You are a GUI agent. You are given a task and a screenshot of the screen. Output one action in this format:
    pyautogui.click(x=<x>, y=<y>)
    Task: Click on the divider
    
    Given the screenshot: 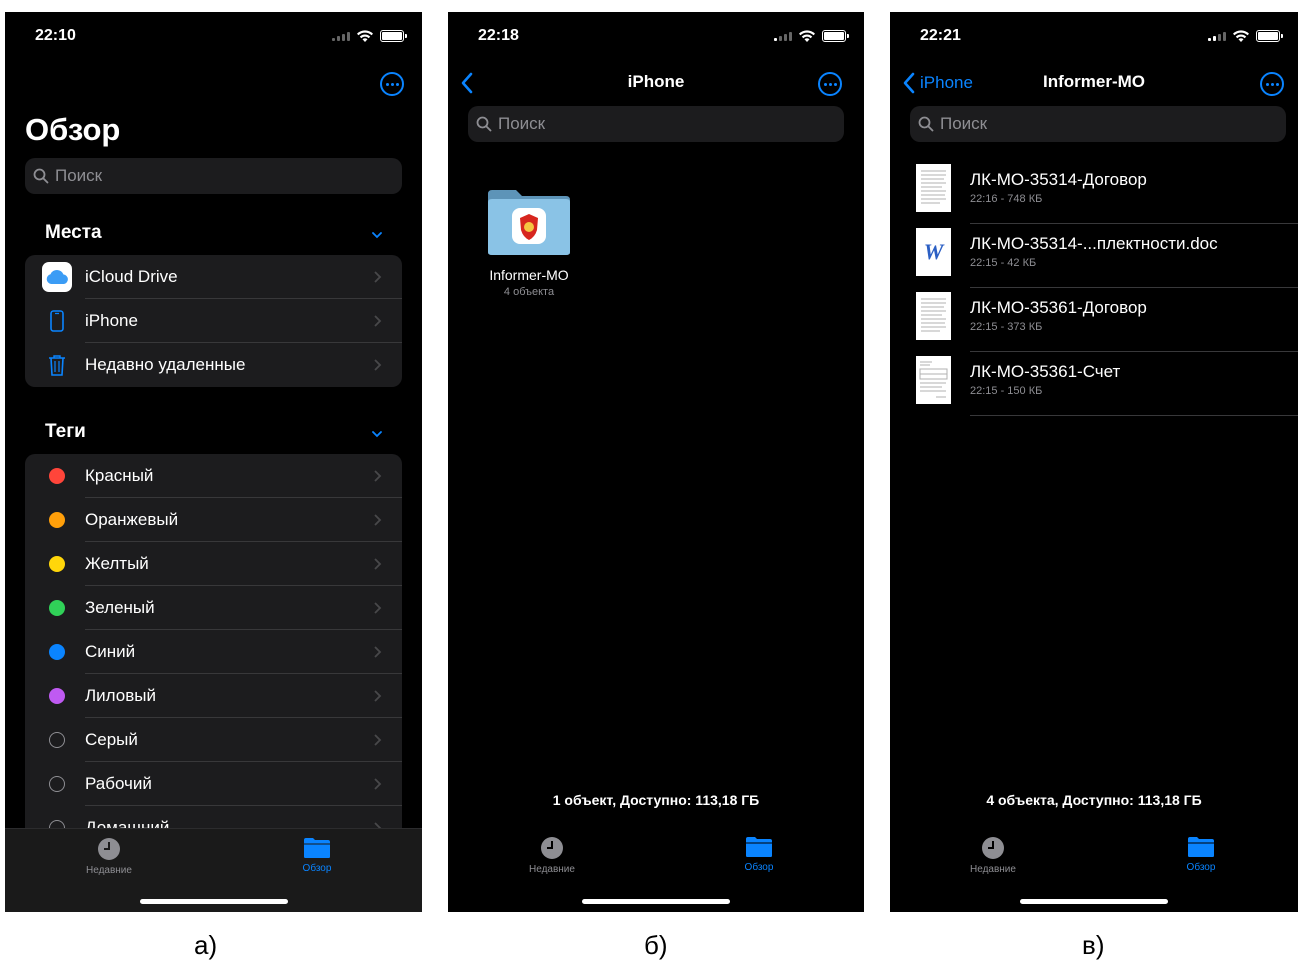 What is the action you would take?
    pyautogui.click(x=1134, y=415)
    